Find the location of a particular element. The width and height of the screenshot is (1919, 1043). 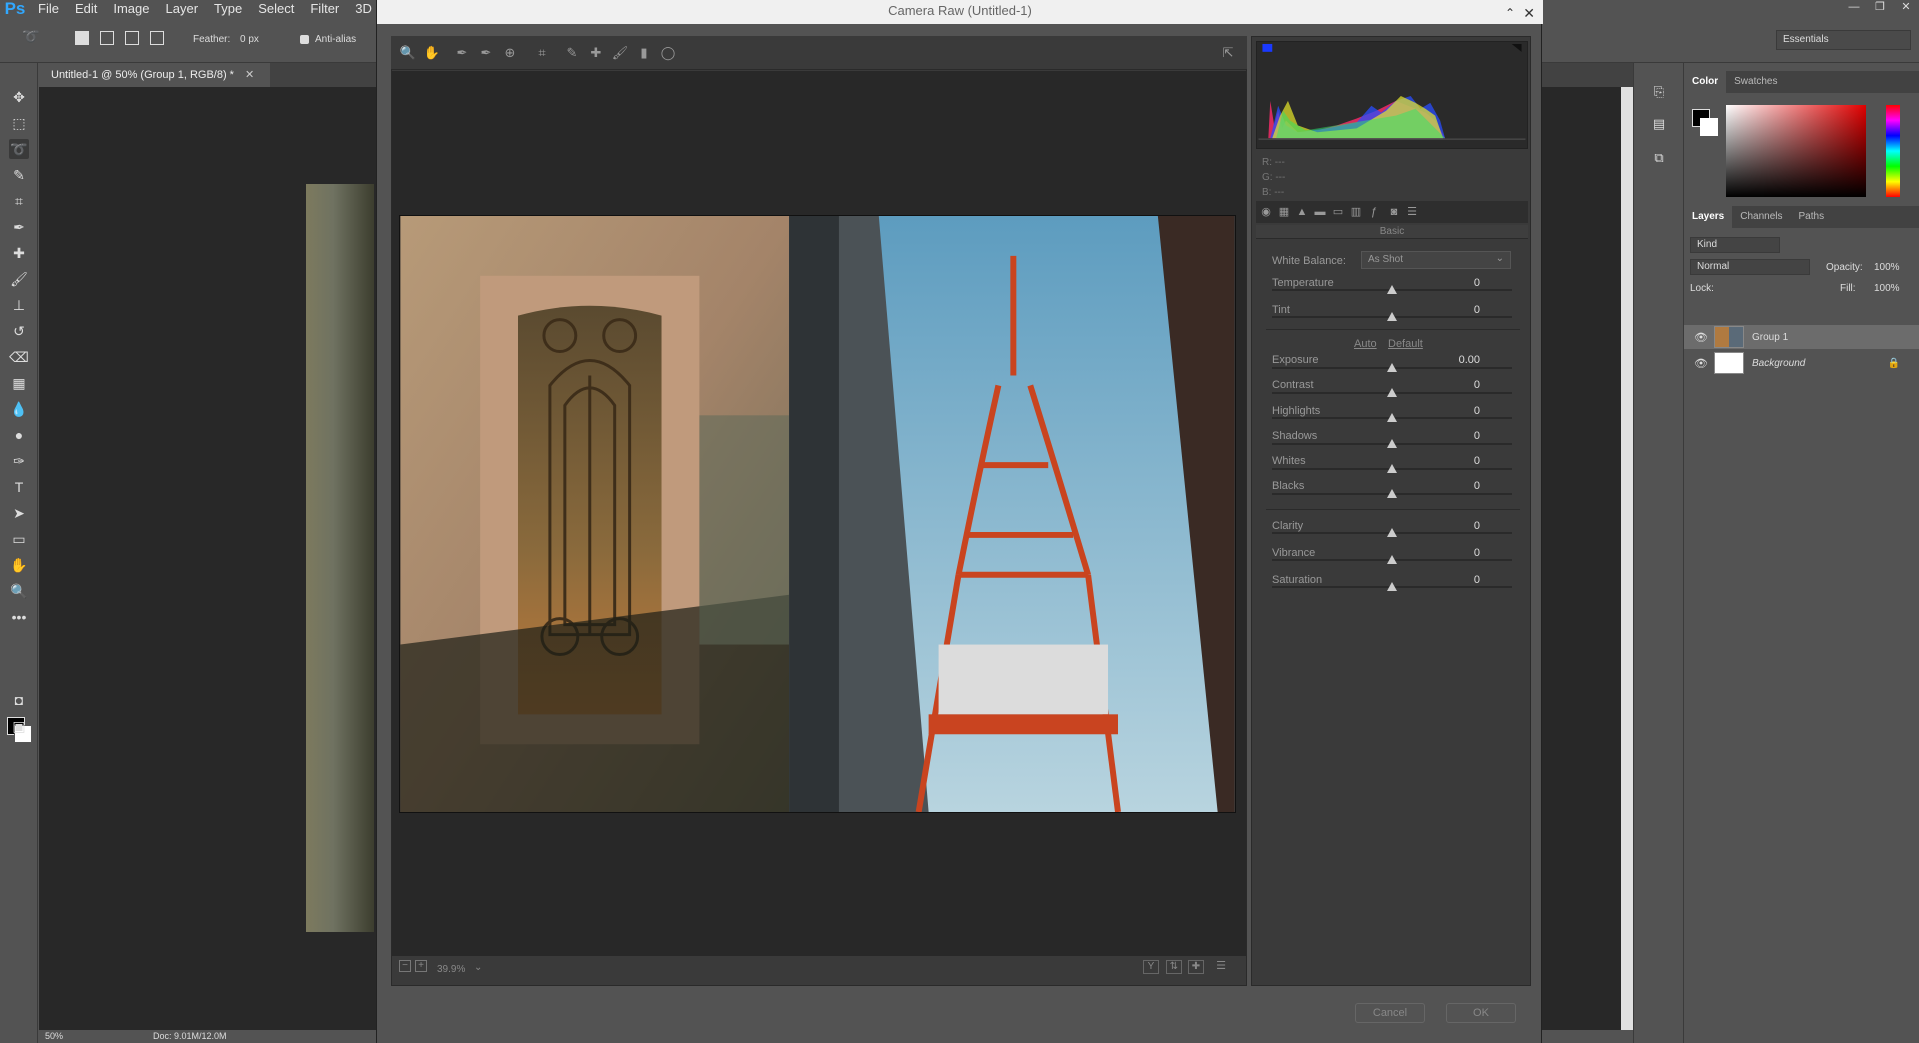

targeted-adjustment-tool-icon: ⊕ is located at coordinates (510, 53).